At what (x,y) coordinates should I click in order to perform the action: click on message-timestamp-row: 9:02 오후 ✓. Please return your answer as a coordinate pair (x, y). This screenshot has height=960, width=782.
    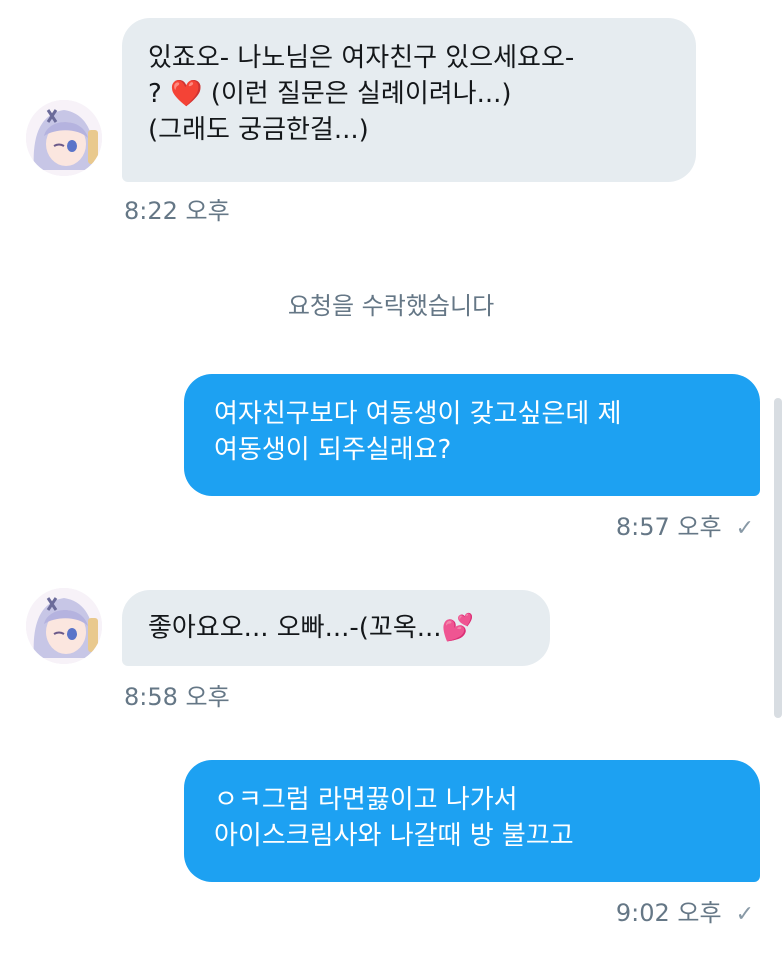
    Looking at the image, I should click on (685, 914).